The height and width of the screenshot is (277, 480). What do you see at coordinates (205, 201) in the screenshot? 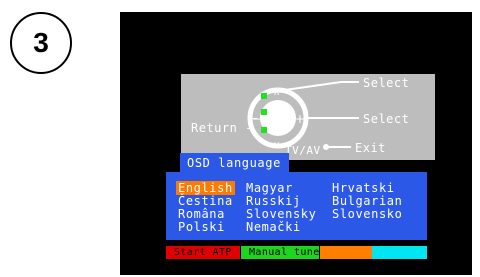
I see `language-option-cestina: Čestina` at bounding box center [205, 201].